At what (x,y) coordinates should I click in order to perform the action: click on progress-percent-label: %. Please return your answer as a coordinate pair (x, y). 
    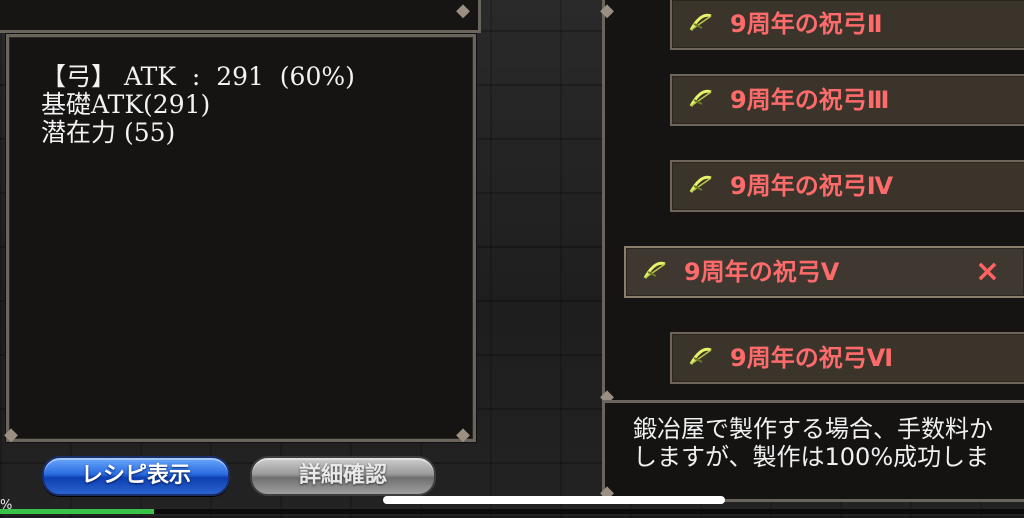
    Looking at the image, I should click on (6, 505).